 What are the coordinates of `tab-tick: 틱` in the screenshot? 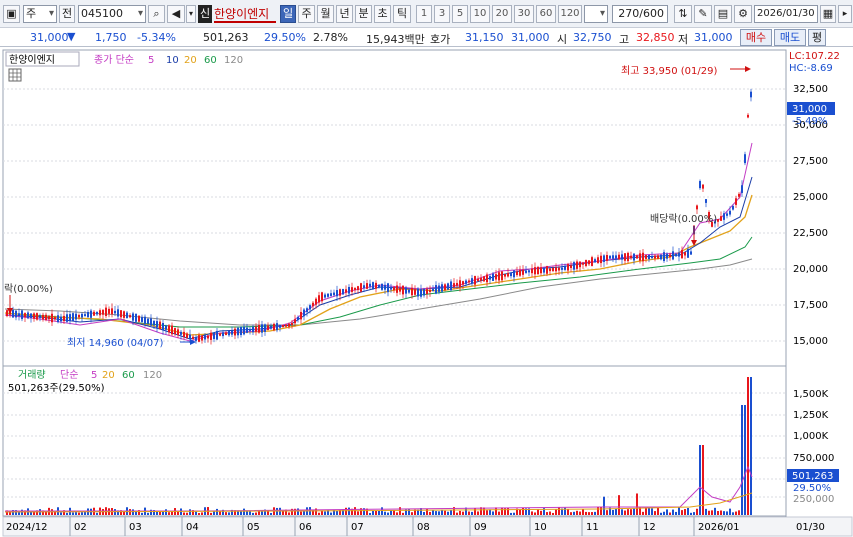 It's located at (402, 14).